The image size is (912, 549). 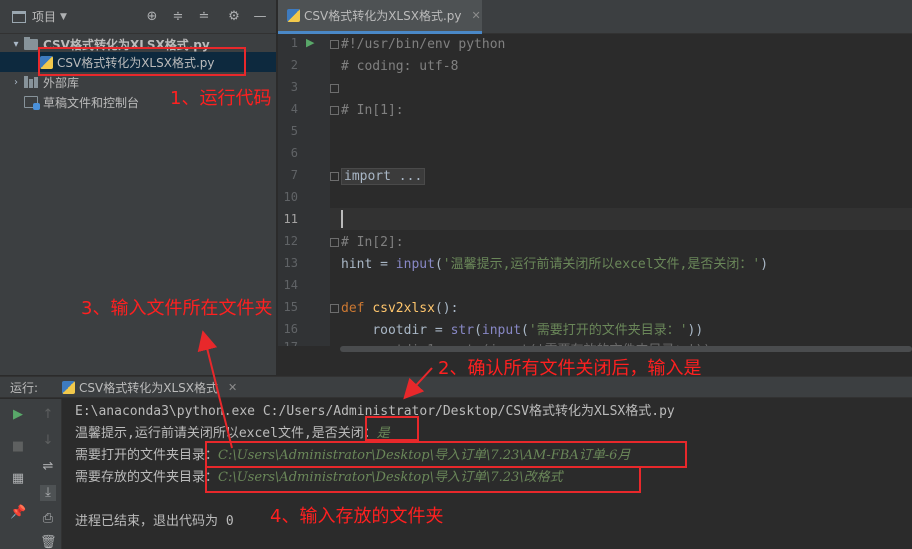 I want to click on run-toolbar-secondary: ↑ ↓ ⇌ ⤓ ⎙ 🗑, so click(x=49, y=474).